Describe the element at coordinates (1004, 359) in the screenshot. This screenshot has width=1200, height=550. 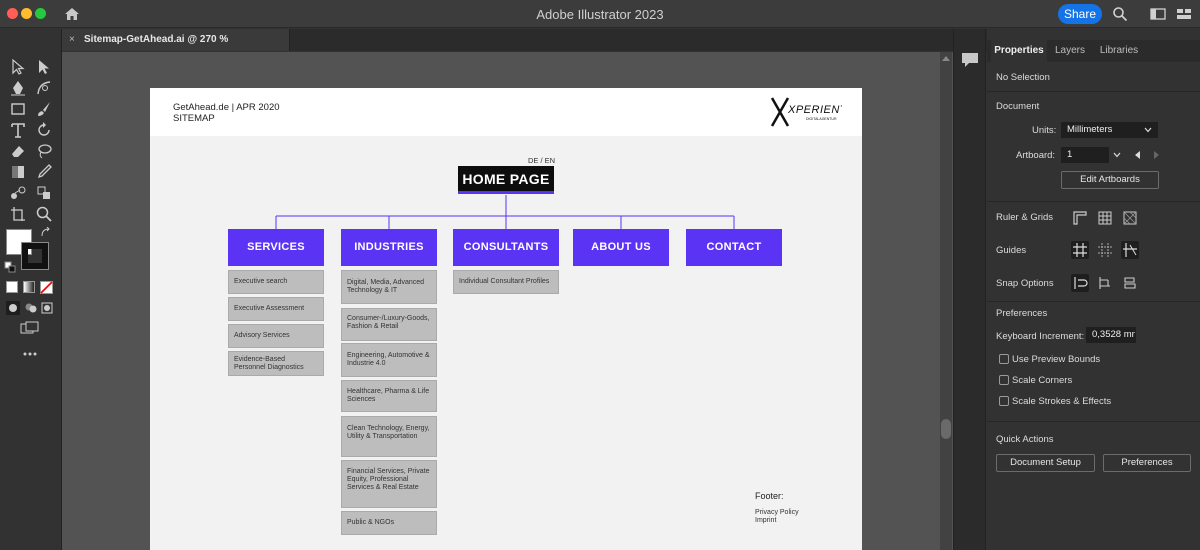
I see `use-preview-bounds-checkbox` at that location.